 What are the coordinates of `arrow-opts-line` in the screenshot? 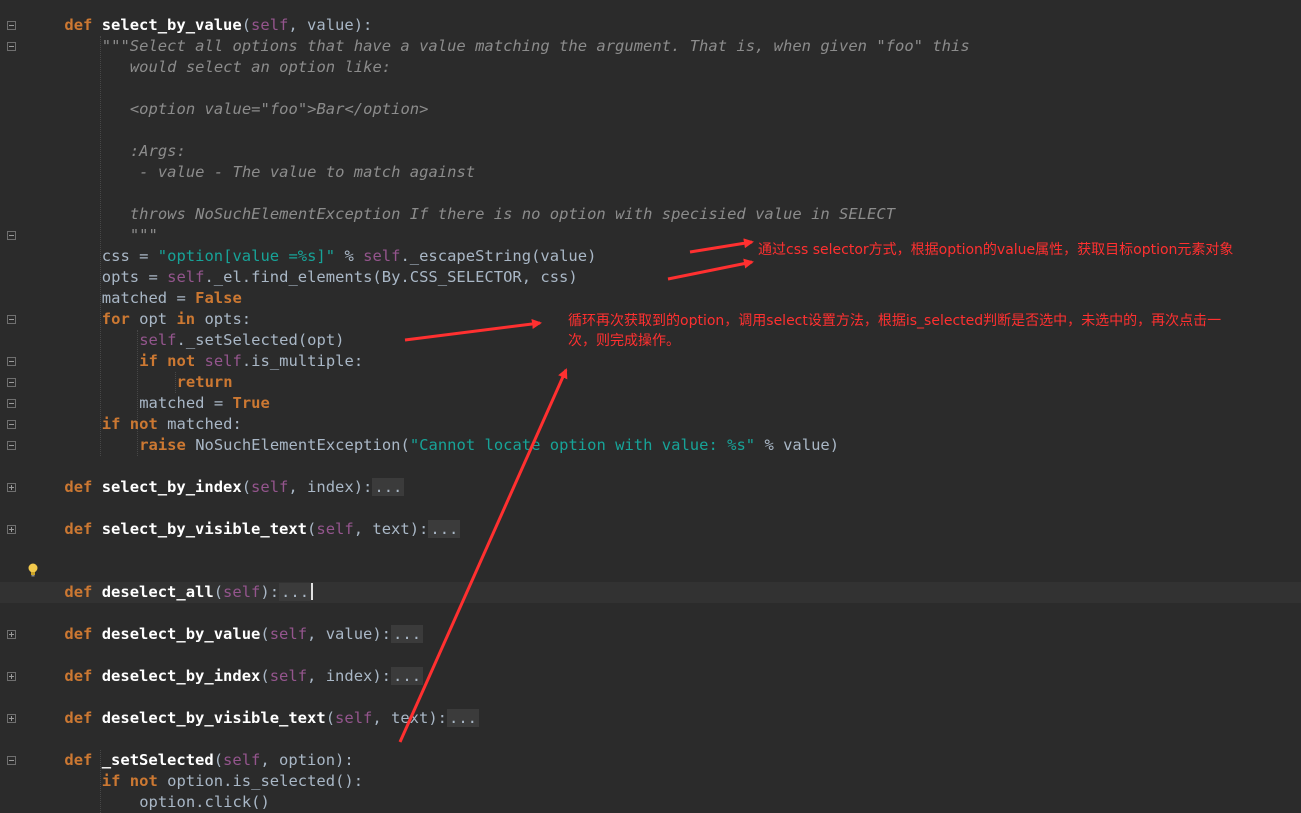 It's located at (710, 269).